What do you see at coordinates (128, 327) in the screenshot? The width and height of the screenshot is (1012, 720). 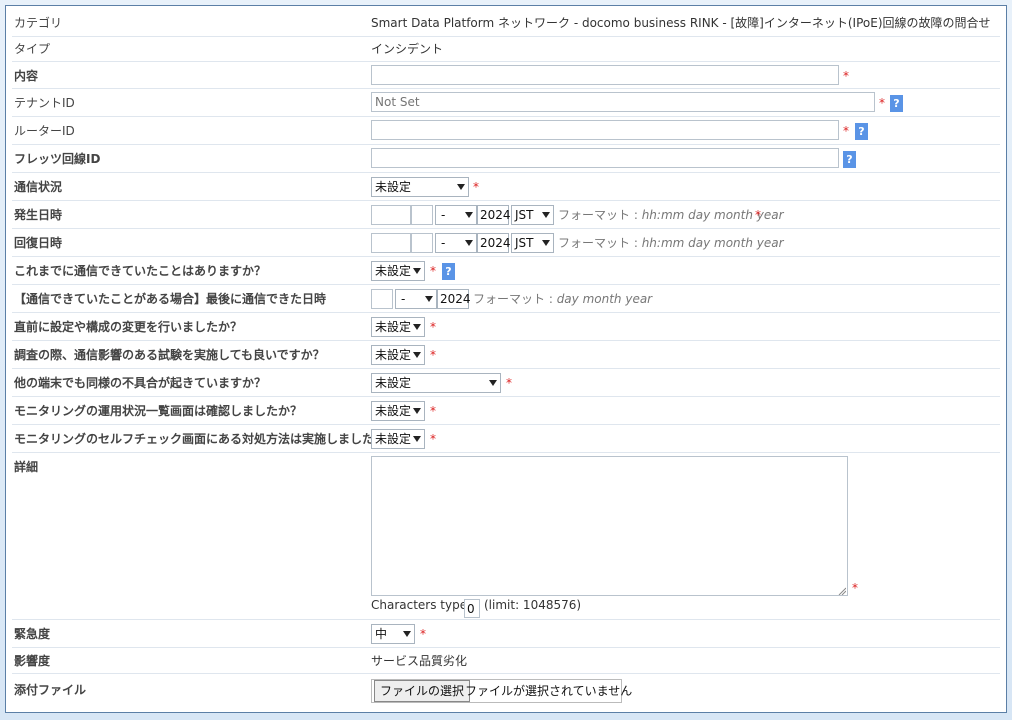 I see `config-change-label: 直前に設定や構成の変更を行いましたか？` at bounding box center [128, 327].